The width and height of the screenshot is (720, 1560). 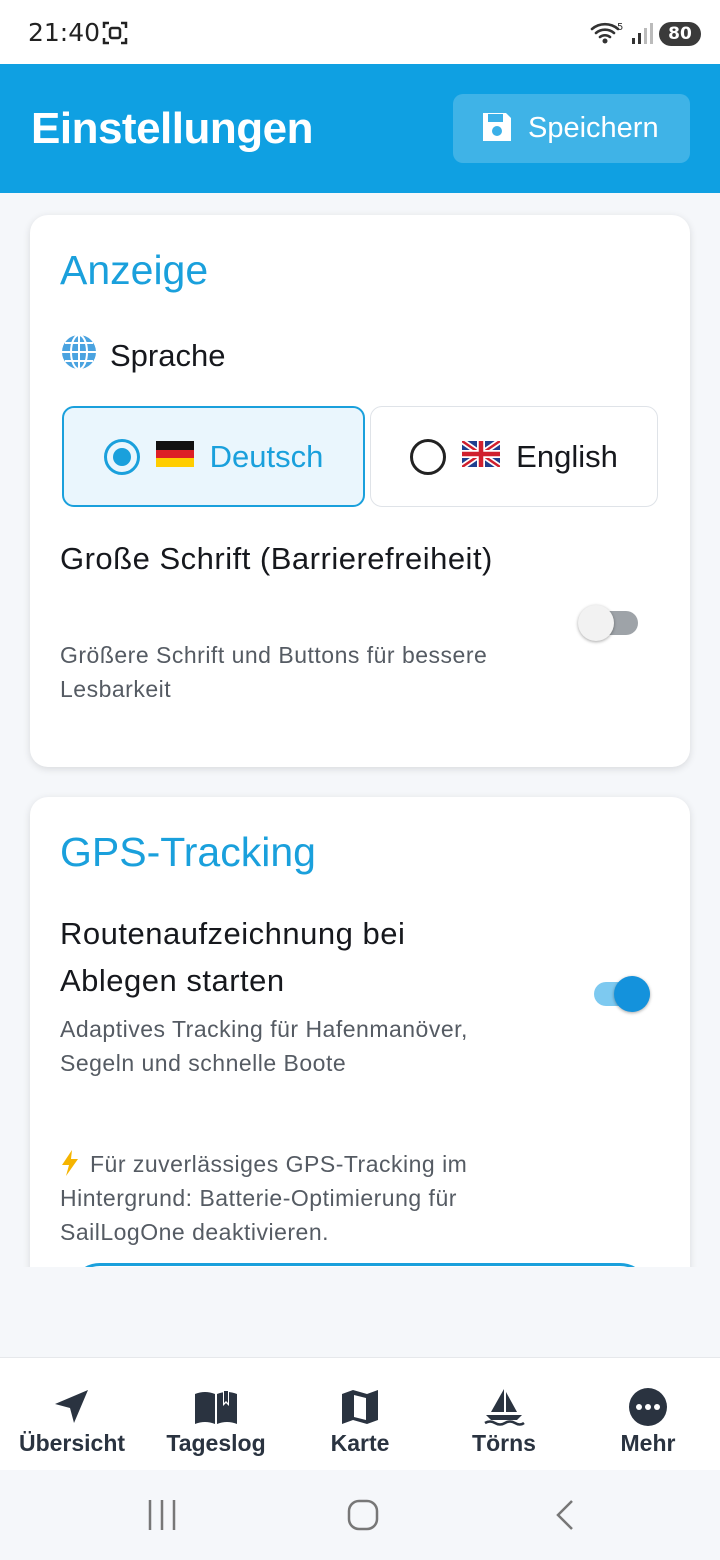 I want to click on nav-label: Übersicht, so click(x=72, y=1443).